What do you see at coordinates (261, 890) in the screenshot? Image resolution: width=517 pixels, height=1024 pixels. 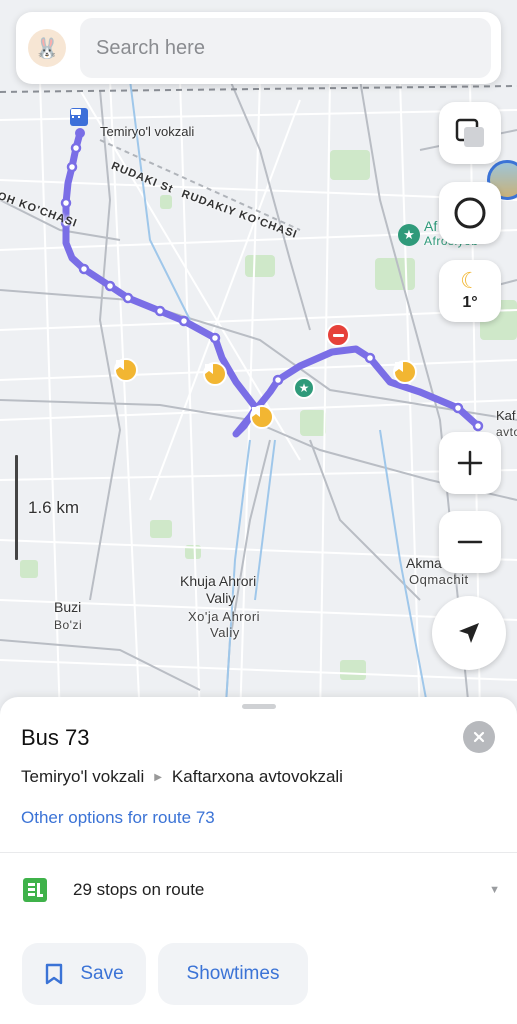 I see `stops-row: 29 stops on route ▼` at bounding box center [261, 890].